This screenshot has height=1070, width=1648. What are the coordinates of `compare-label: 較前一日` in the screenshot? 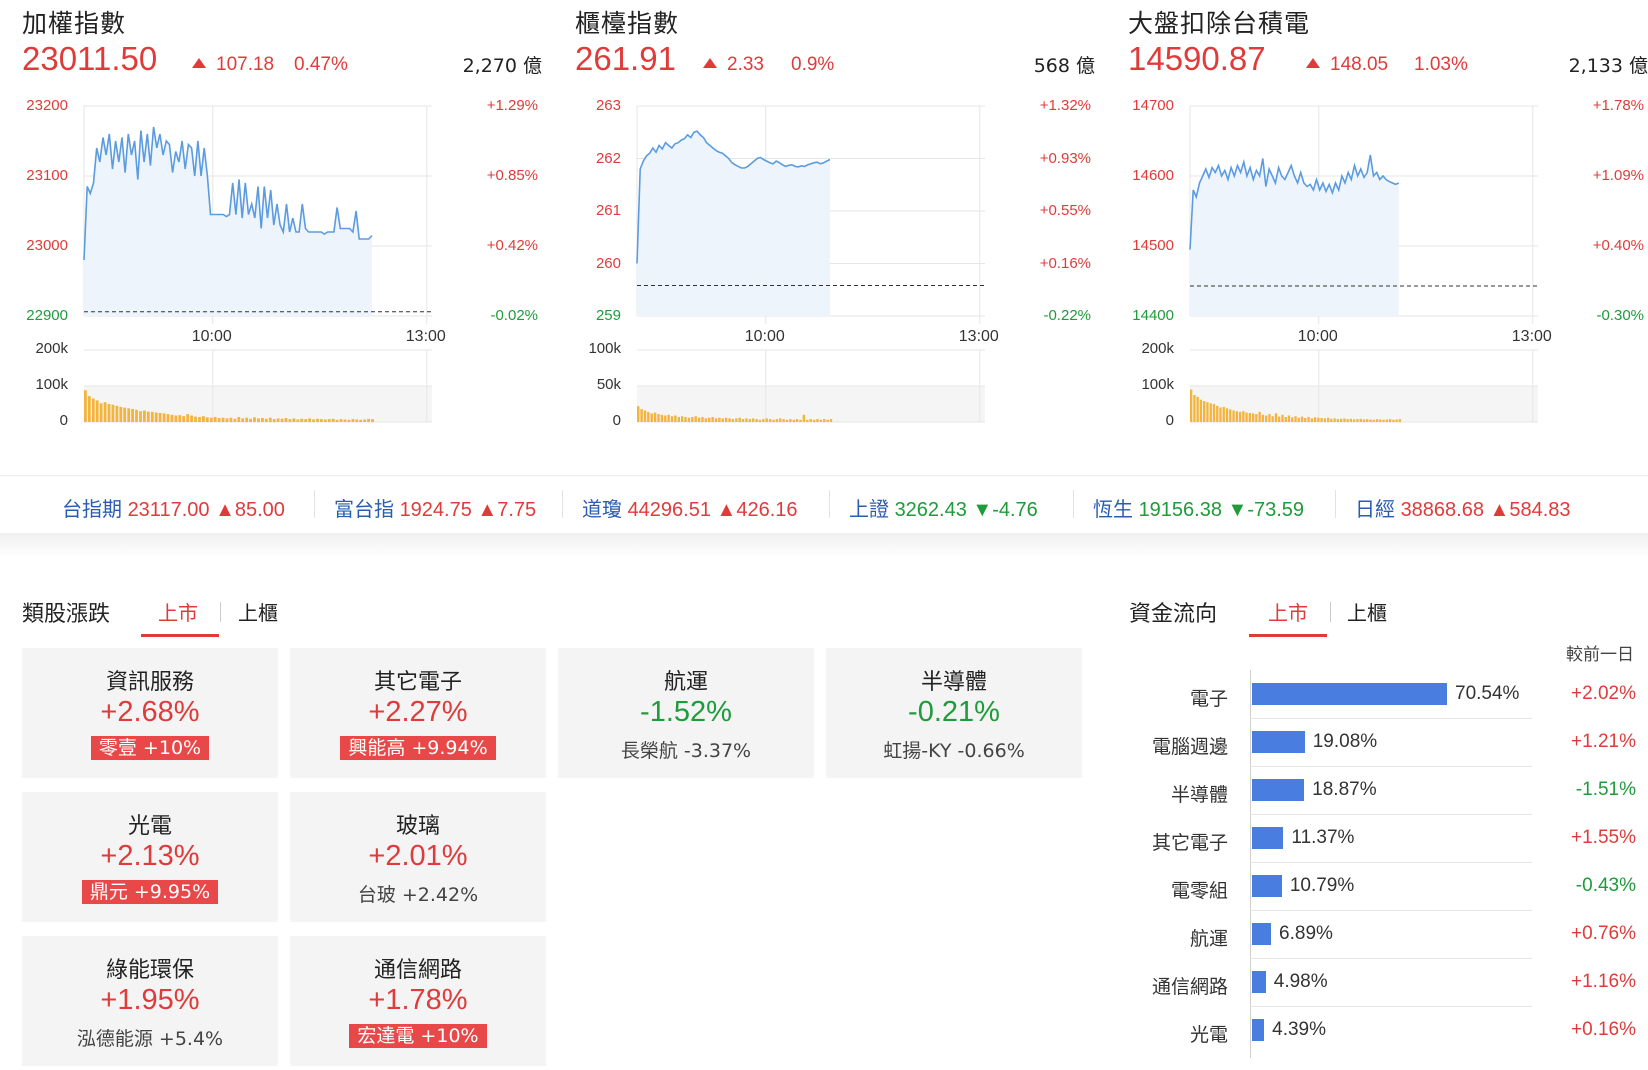 It's located at (1600, 655).